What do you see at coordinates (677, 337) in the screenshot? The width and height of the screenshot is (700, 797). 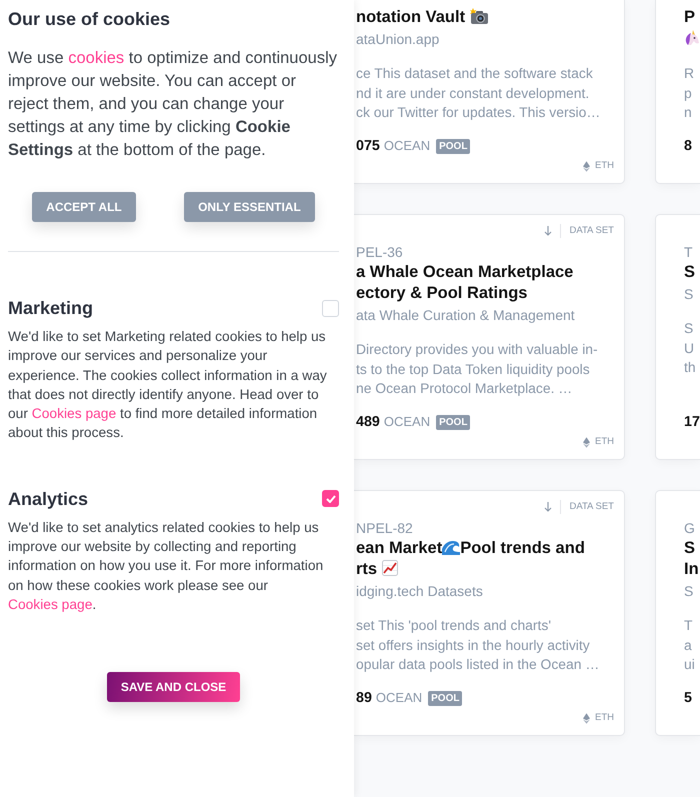 I see `dataset-card: T S S S U th 17` at bounding box center [677, 337].